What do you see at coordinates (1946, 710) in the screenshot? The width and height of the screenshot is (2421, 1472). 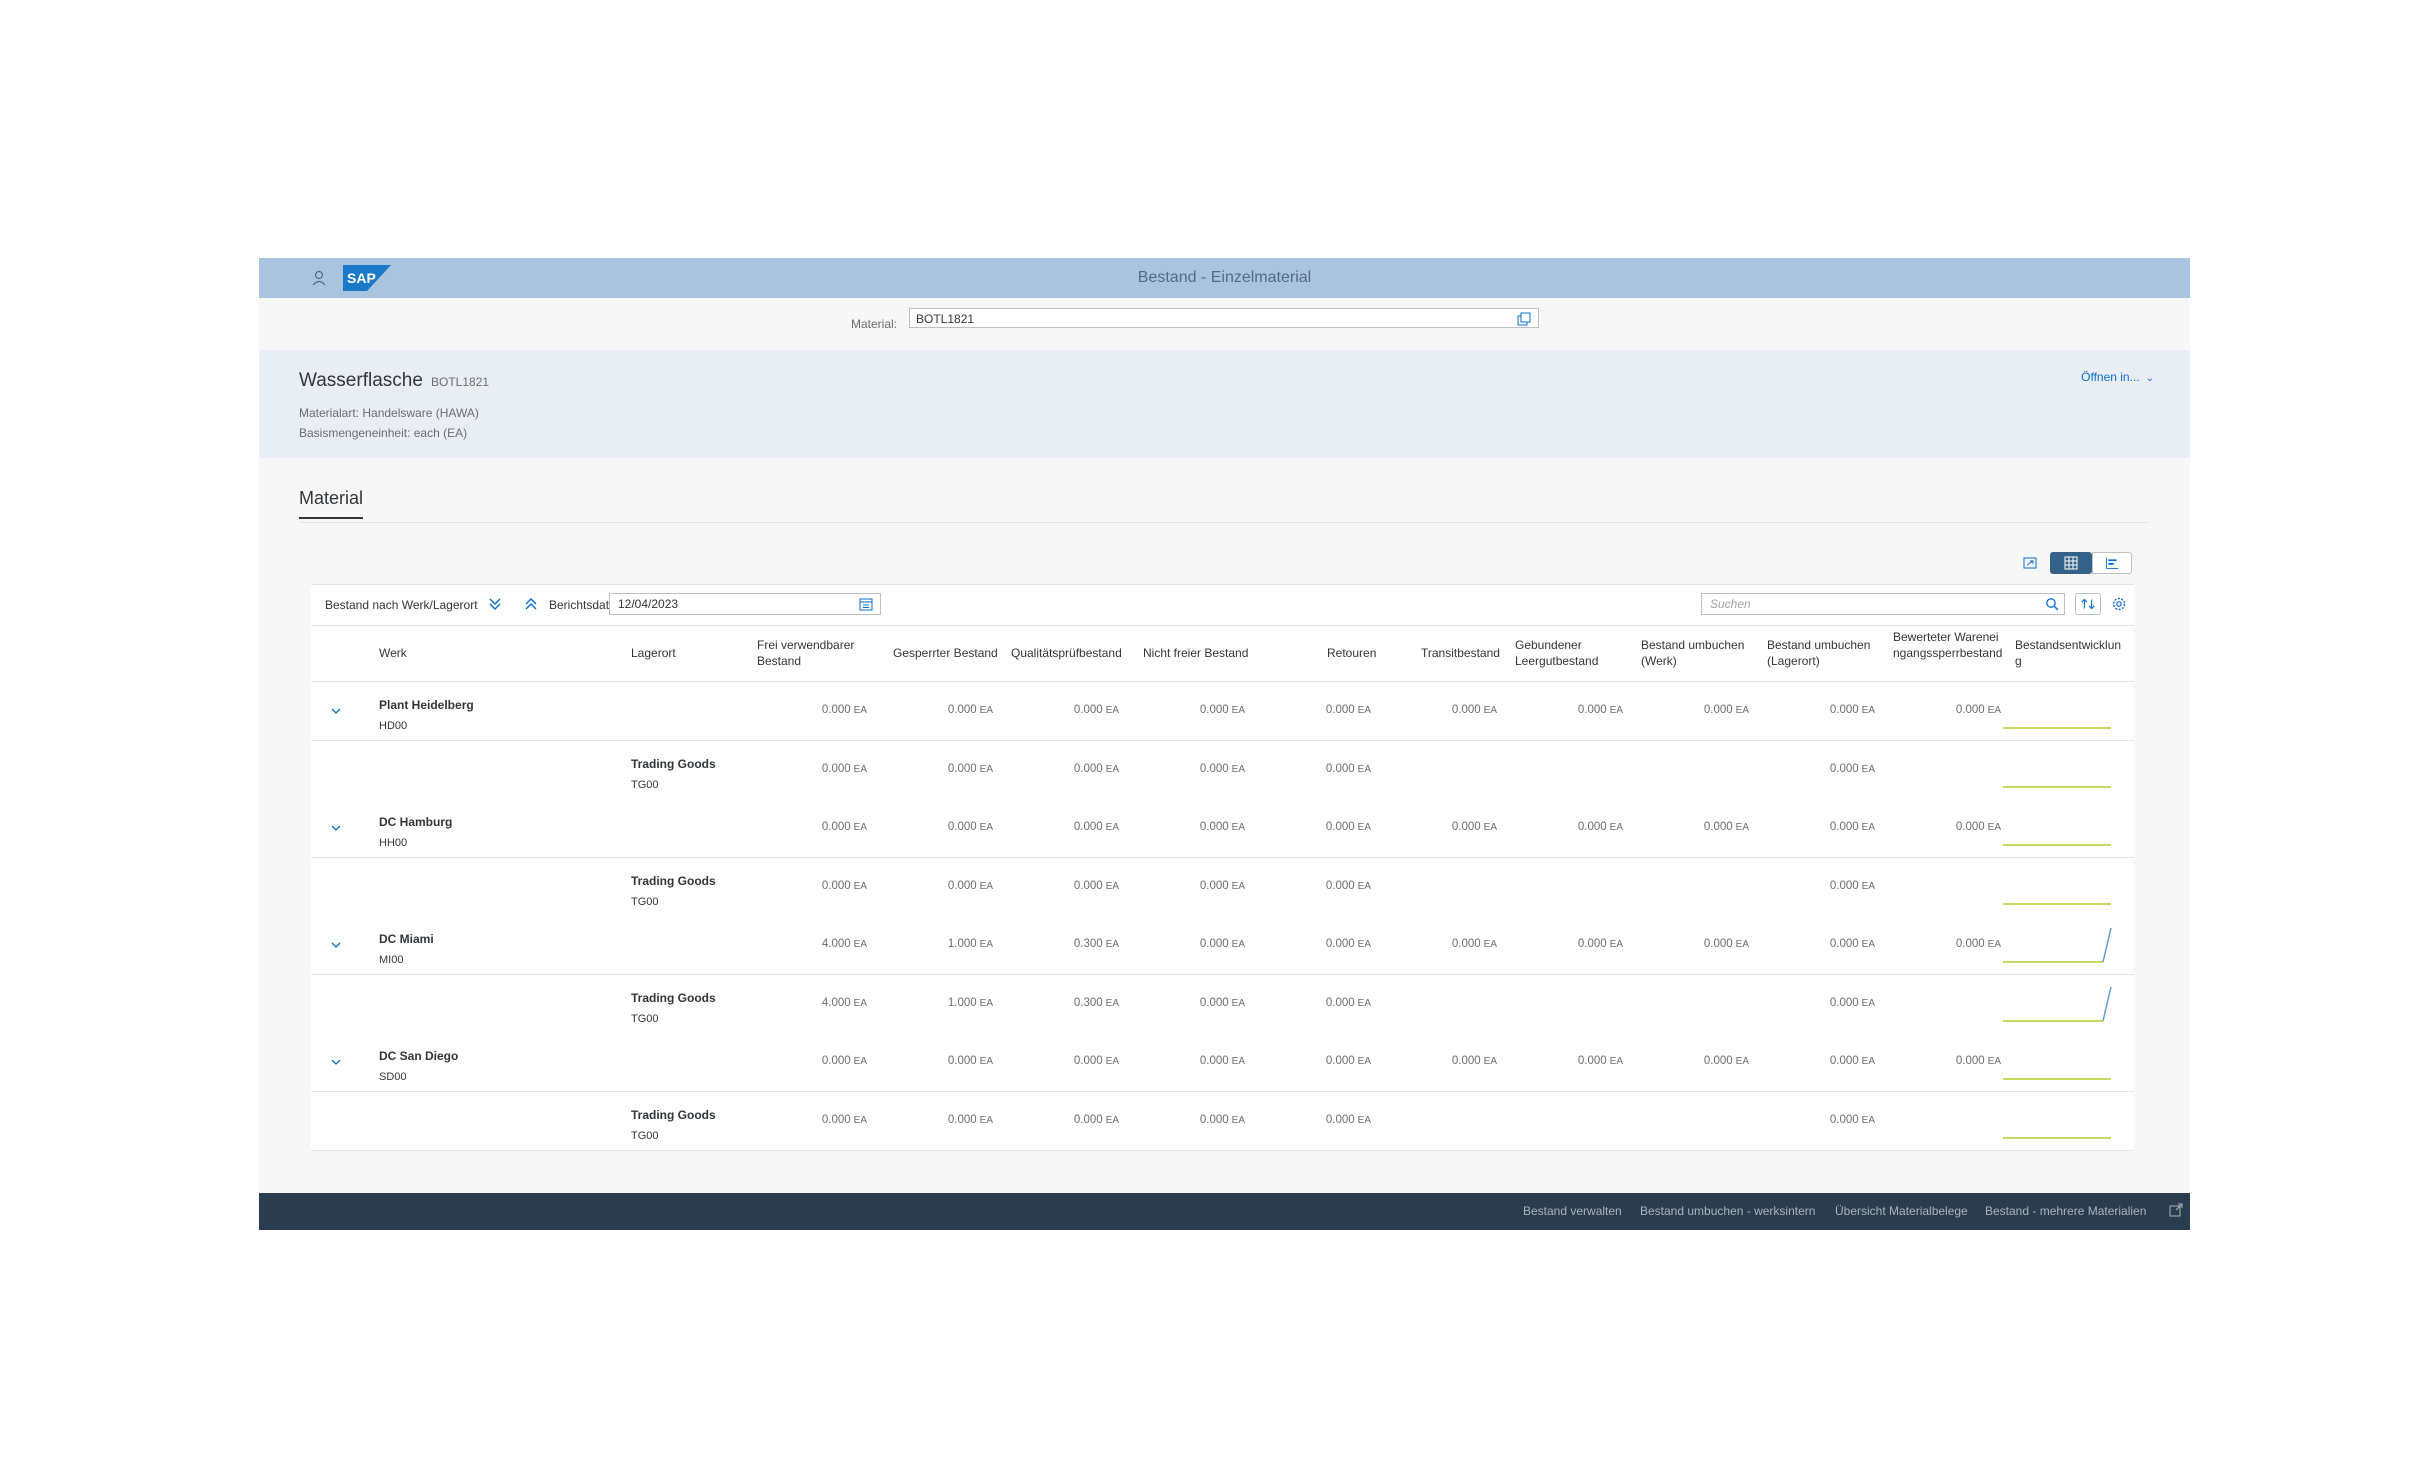 I see `cell-sperr: 0.000 EA` at bounding box center [1946, 710].